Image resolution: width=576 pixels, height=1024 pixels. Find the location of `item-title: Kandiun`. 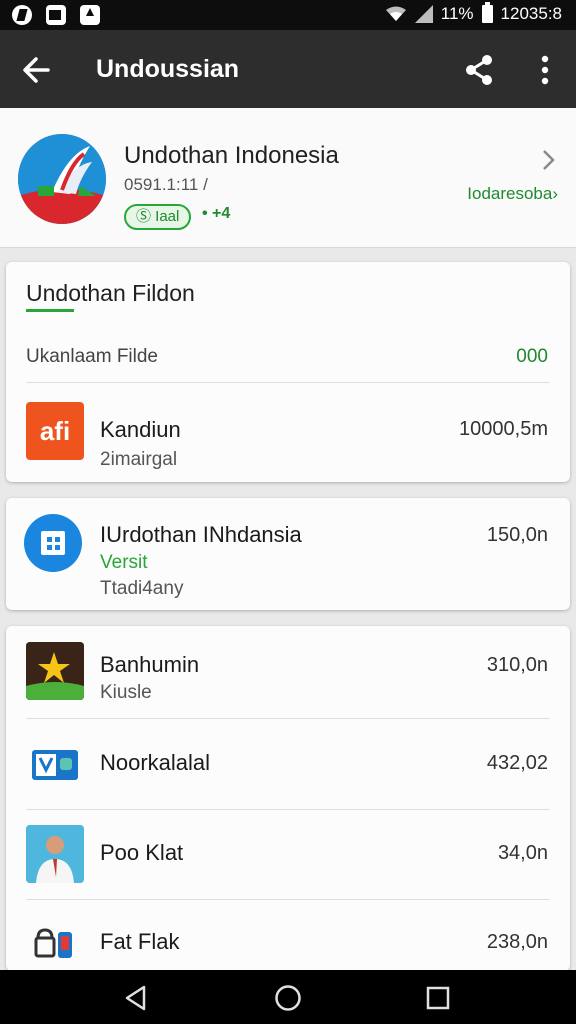

item-title: Kandiun is located at coordinates (140, 429).